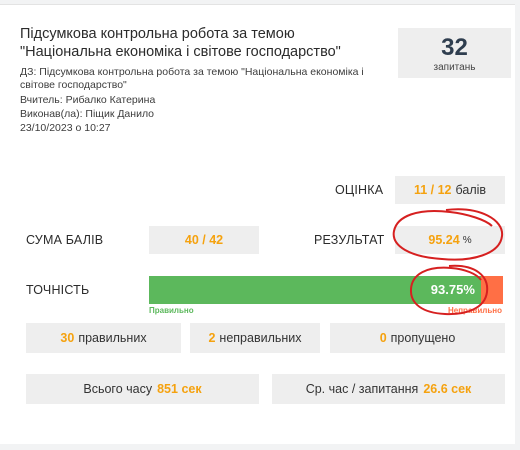 The height and width of the screenshot is (450, 520). Describe the element at coordinates (349, 240) in the screenshot. I see `result-label: РЕЗУЛЬТАТ` at that location.